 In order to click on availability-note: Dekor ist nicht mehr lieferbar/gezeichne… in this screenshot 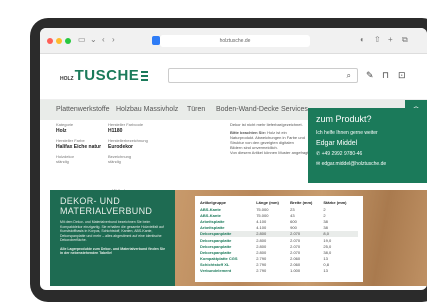, I will do `click(266, 124)`.